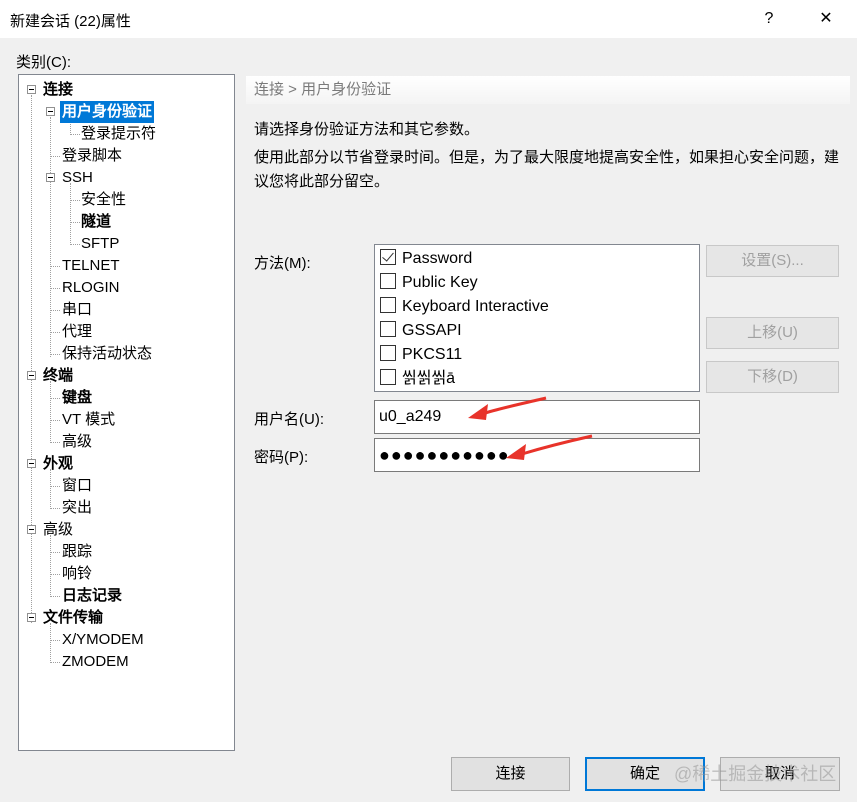 Image resolution: width=857 pixels, height=802 pixels. Describe the element at coordinates (429, 378) in the screenshot. I see `method-label-text: 씱씱씱ā` at that location.